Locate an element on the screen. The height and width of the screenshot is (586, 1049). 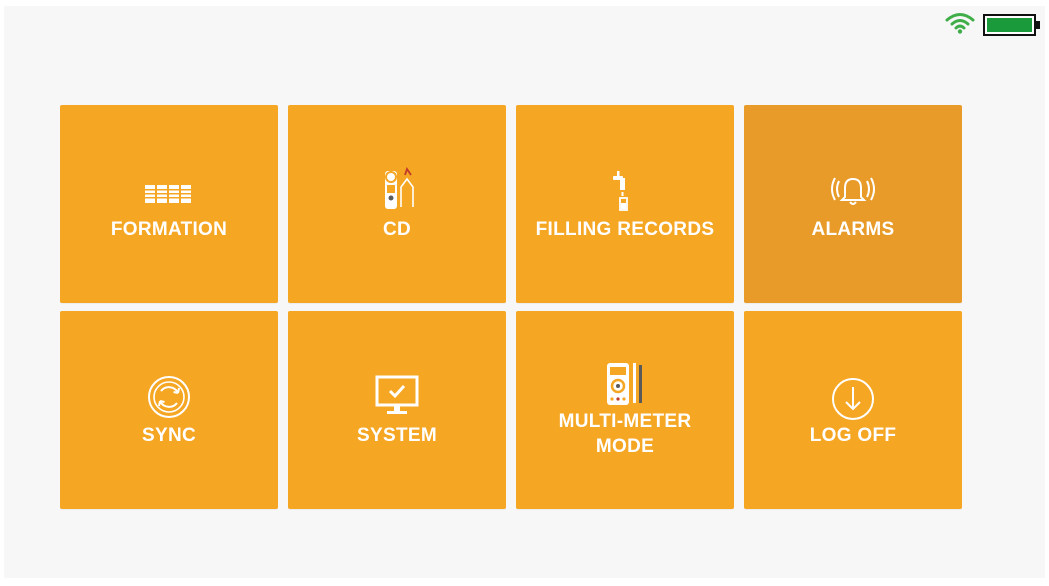
log-off-tile: LOG OFF is located at coordinates (853, 410).